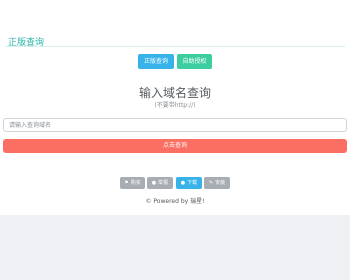 Image resolution: width=350 pixels, height=280 pixels. What do you see at coordinates (174, 93) in the screenshot?
I see `query-heading: 输入域名查询` at bounding box center [174, 93].